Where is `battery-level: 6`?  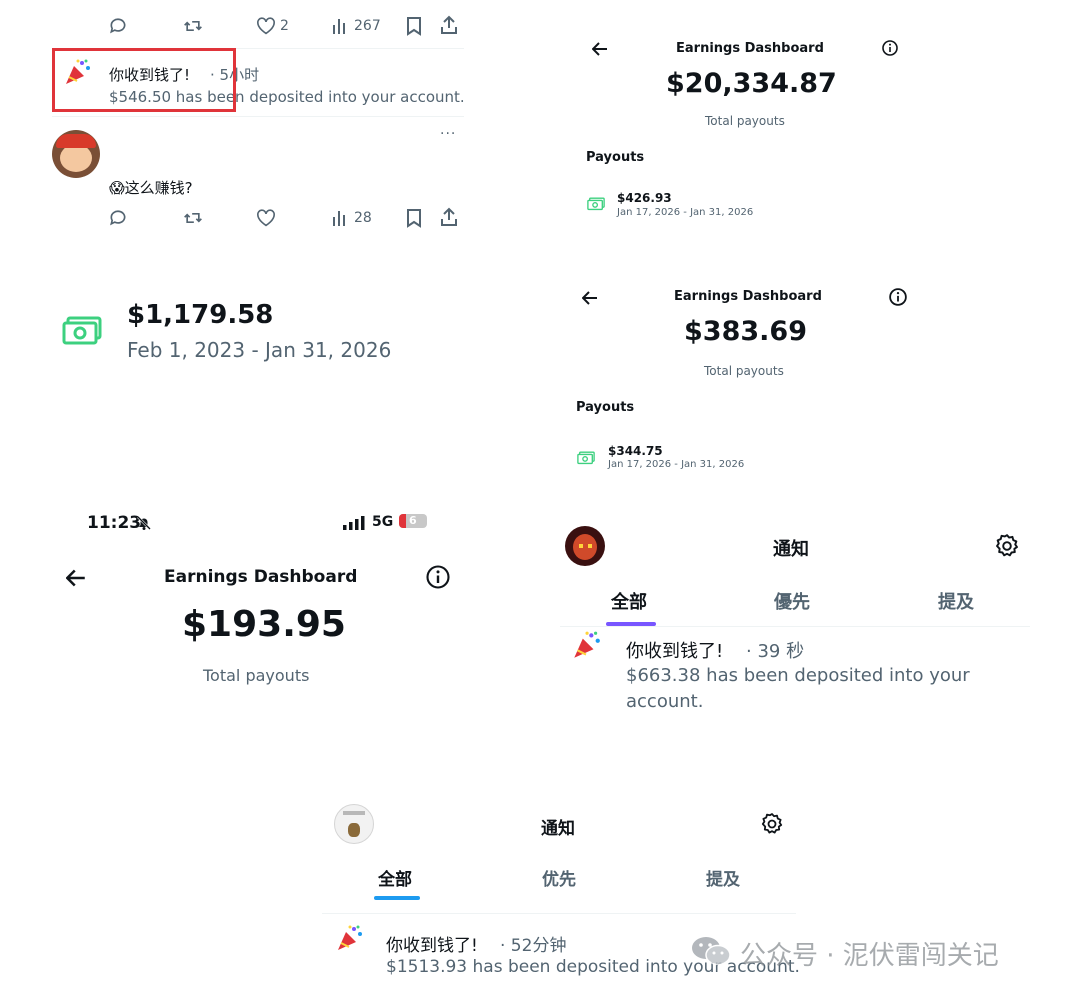 battery-level: 6 is located at coordinates (413, 520).